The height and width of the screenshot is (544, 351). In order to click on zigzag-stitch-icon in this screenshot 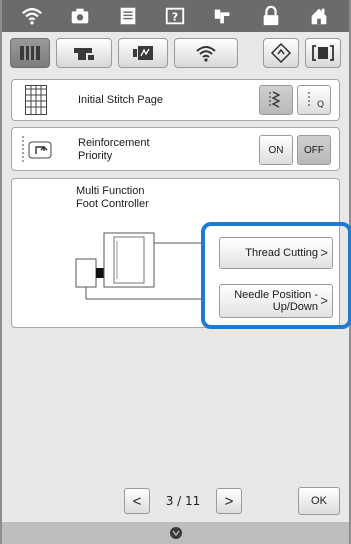, I will do `click(275, 99)`.